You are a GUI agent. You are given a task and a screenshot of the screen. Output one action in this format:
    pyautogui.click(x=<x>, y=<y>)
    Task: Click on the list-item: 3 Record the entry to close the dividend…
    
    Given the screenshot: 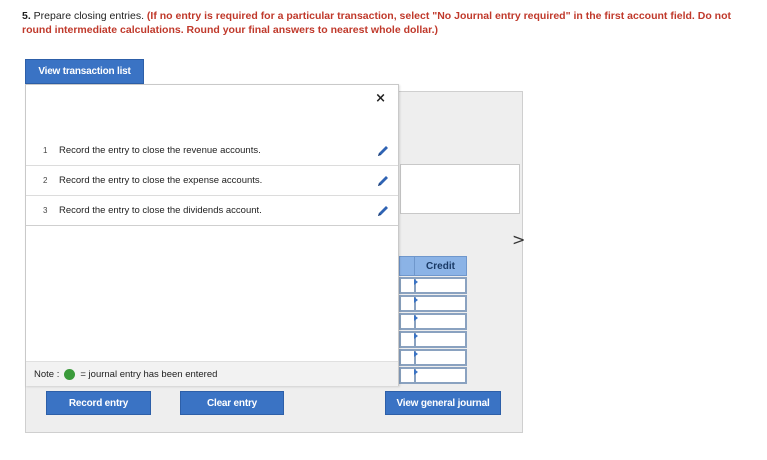 What is the action you would take?
    pyautogui.click(x=212, y=211)
    